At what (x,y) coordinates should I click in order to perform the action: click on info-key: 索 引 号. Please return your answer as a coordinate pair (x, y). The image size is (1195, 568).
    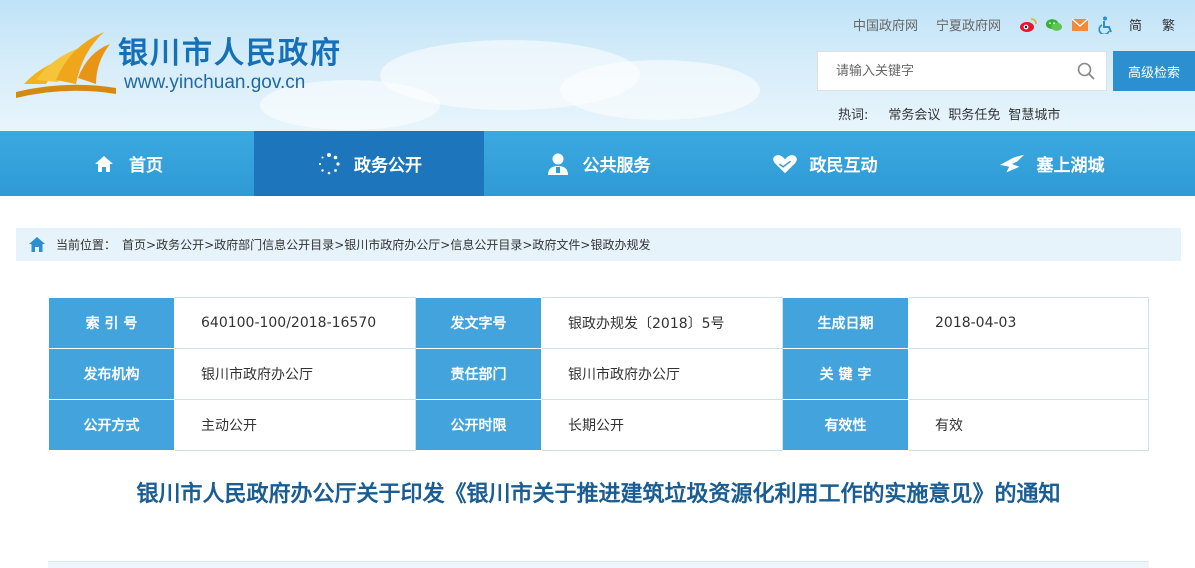
    Looking at the image, I should click on (111, 323).